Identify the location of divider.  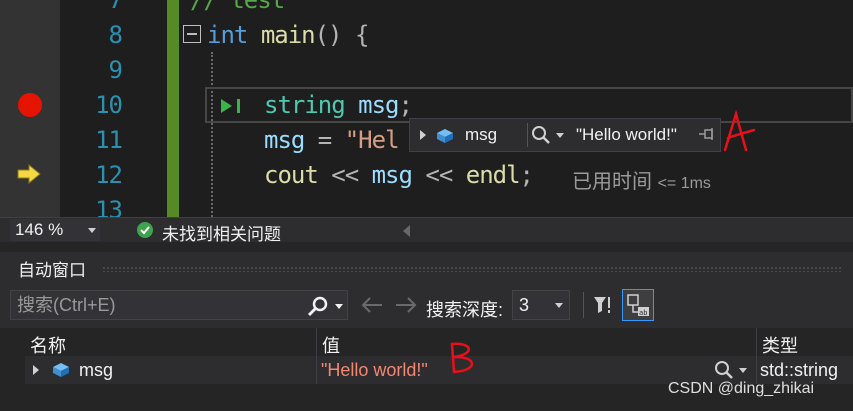
(527, 135).